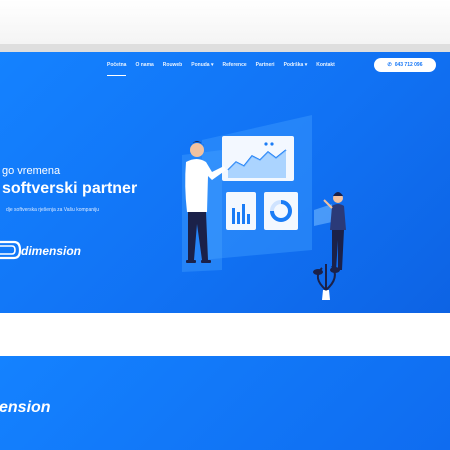 The height and width of the screenshot is (450, 450). Describe the element at coordinates (325, 67) in the screenshot. I see `nav-item-kontakt: Kontakt` at that location.